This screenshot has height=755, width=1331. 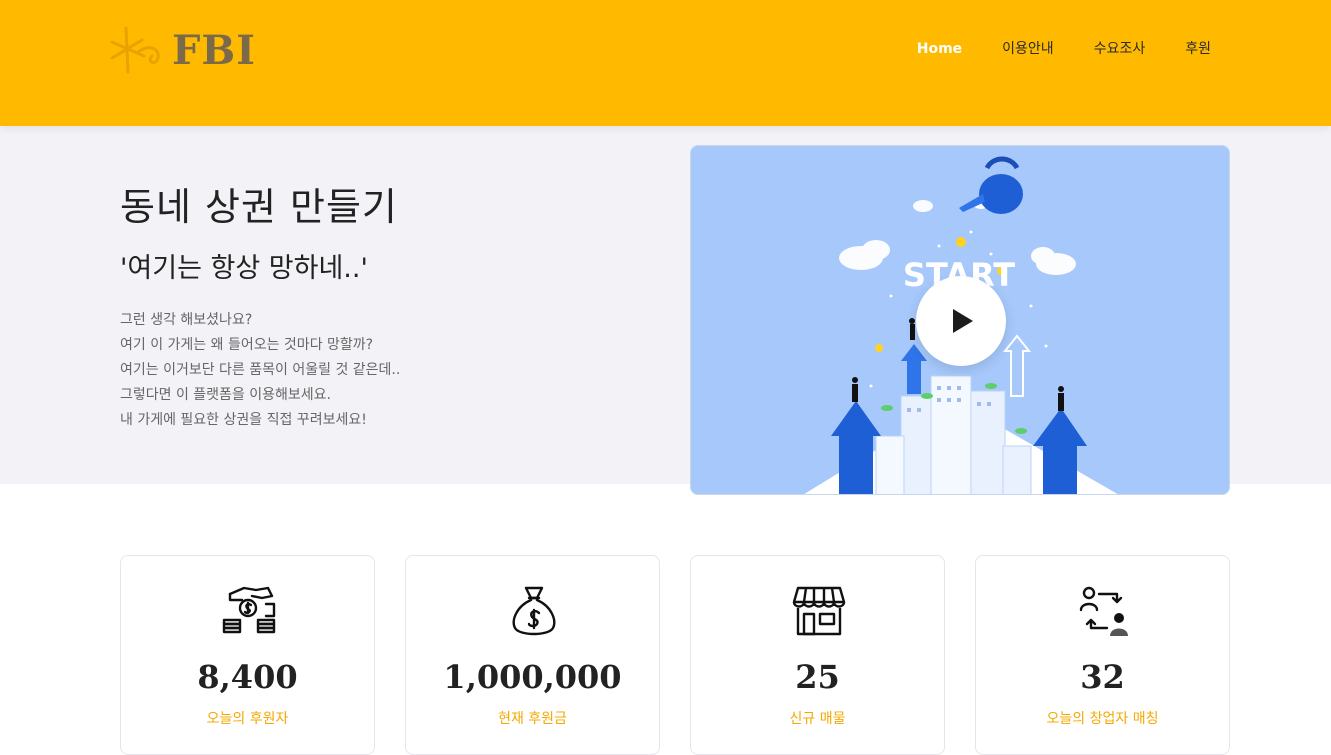 I want to click on play-icon, so click(x=963, y=321).